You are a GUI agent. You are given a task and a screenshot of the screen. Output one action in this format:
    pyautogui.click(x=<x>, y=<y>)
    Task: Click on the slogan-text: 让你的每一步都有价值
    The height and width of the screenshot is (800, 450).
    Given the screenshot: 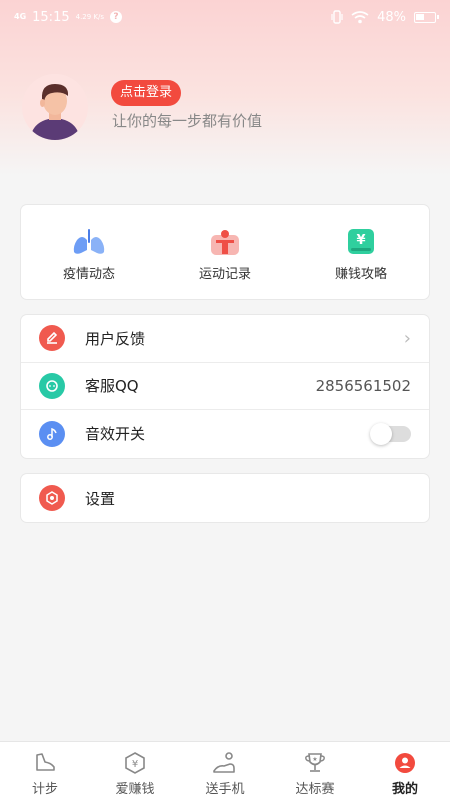 What is the action you would take?
    pyautogui.click(x=187, y=121)
    